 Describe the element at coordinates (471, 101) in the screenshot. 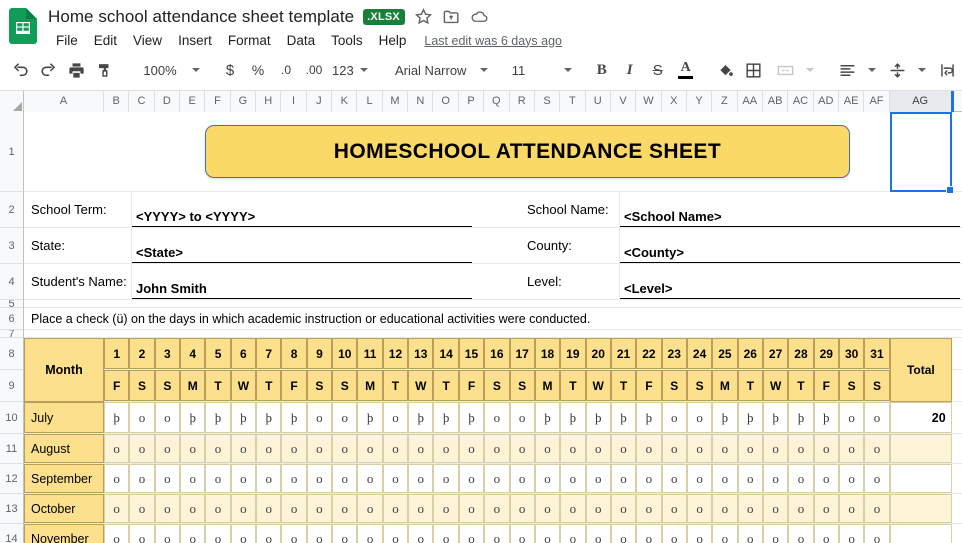

I see `column-header-p: P` at that location.